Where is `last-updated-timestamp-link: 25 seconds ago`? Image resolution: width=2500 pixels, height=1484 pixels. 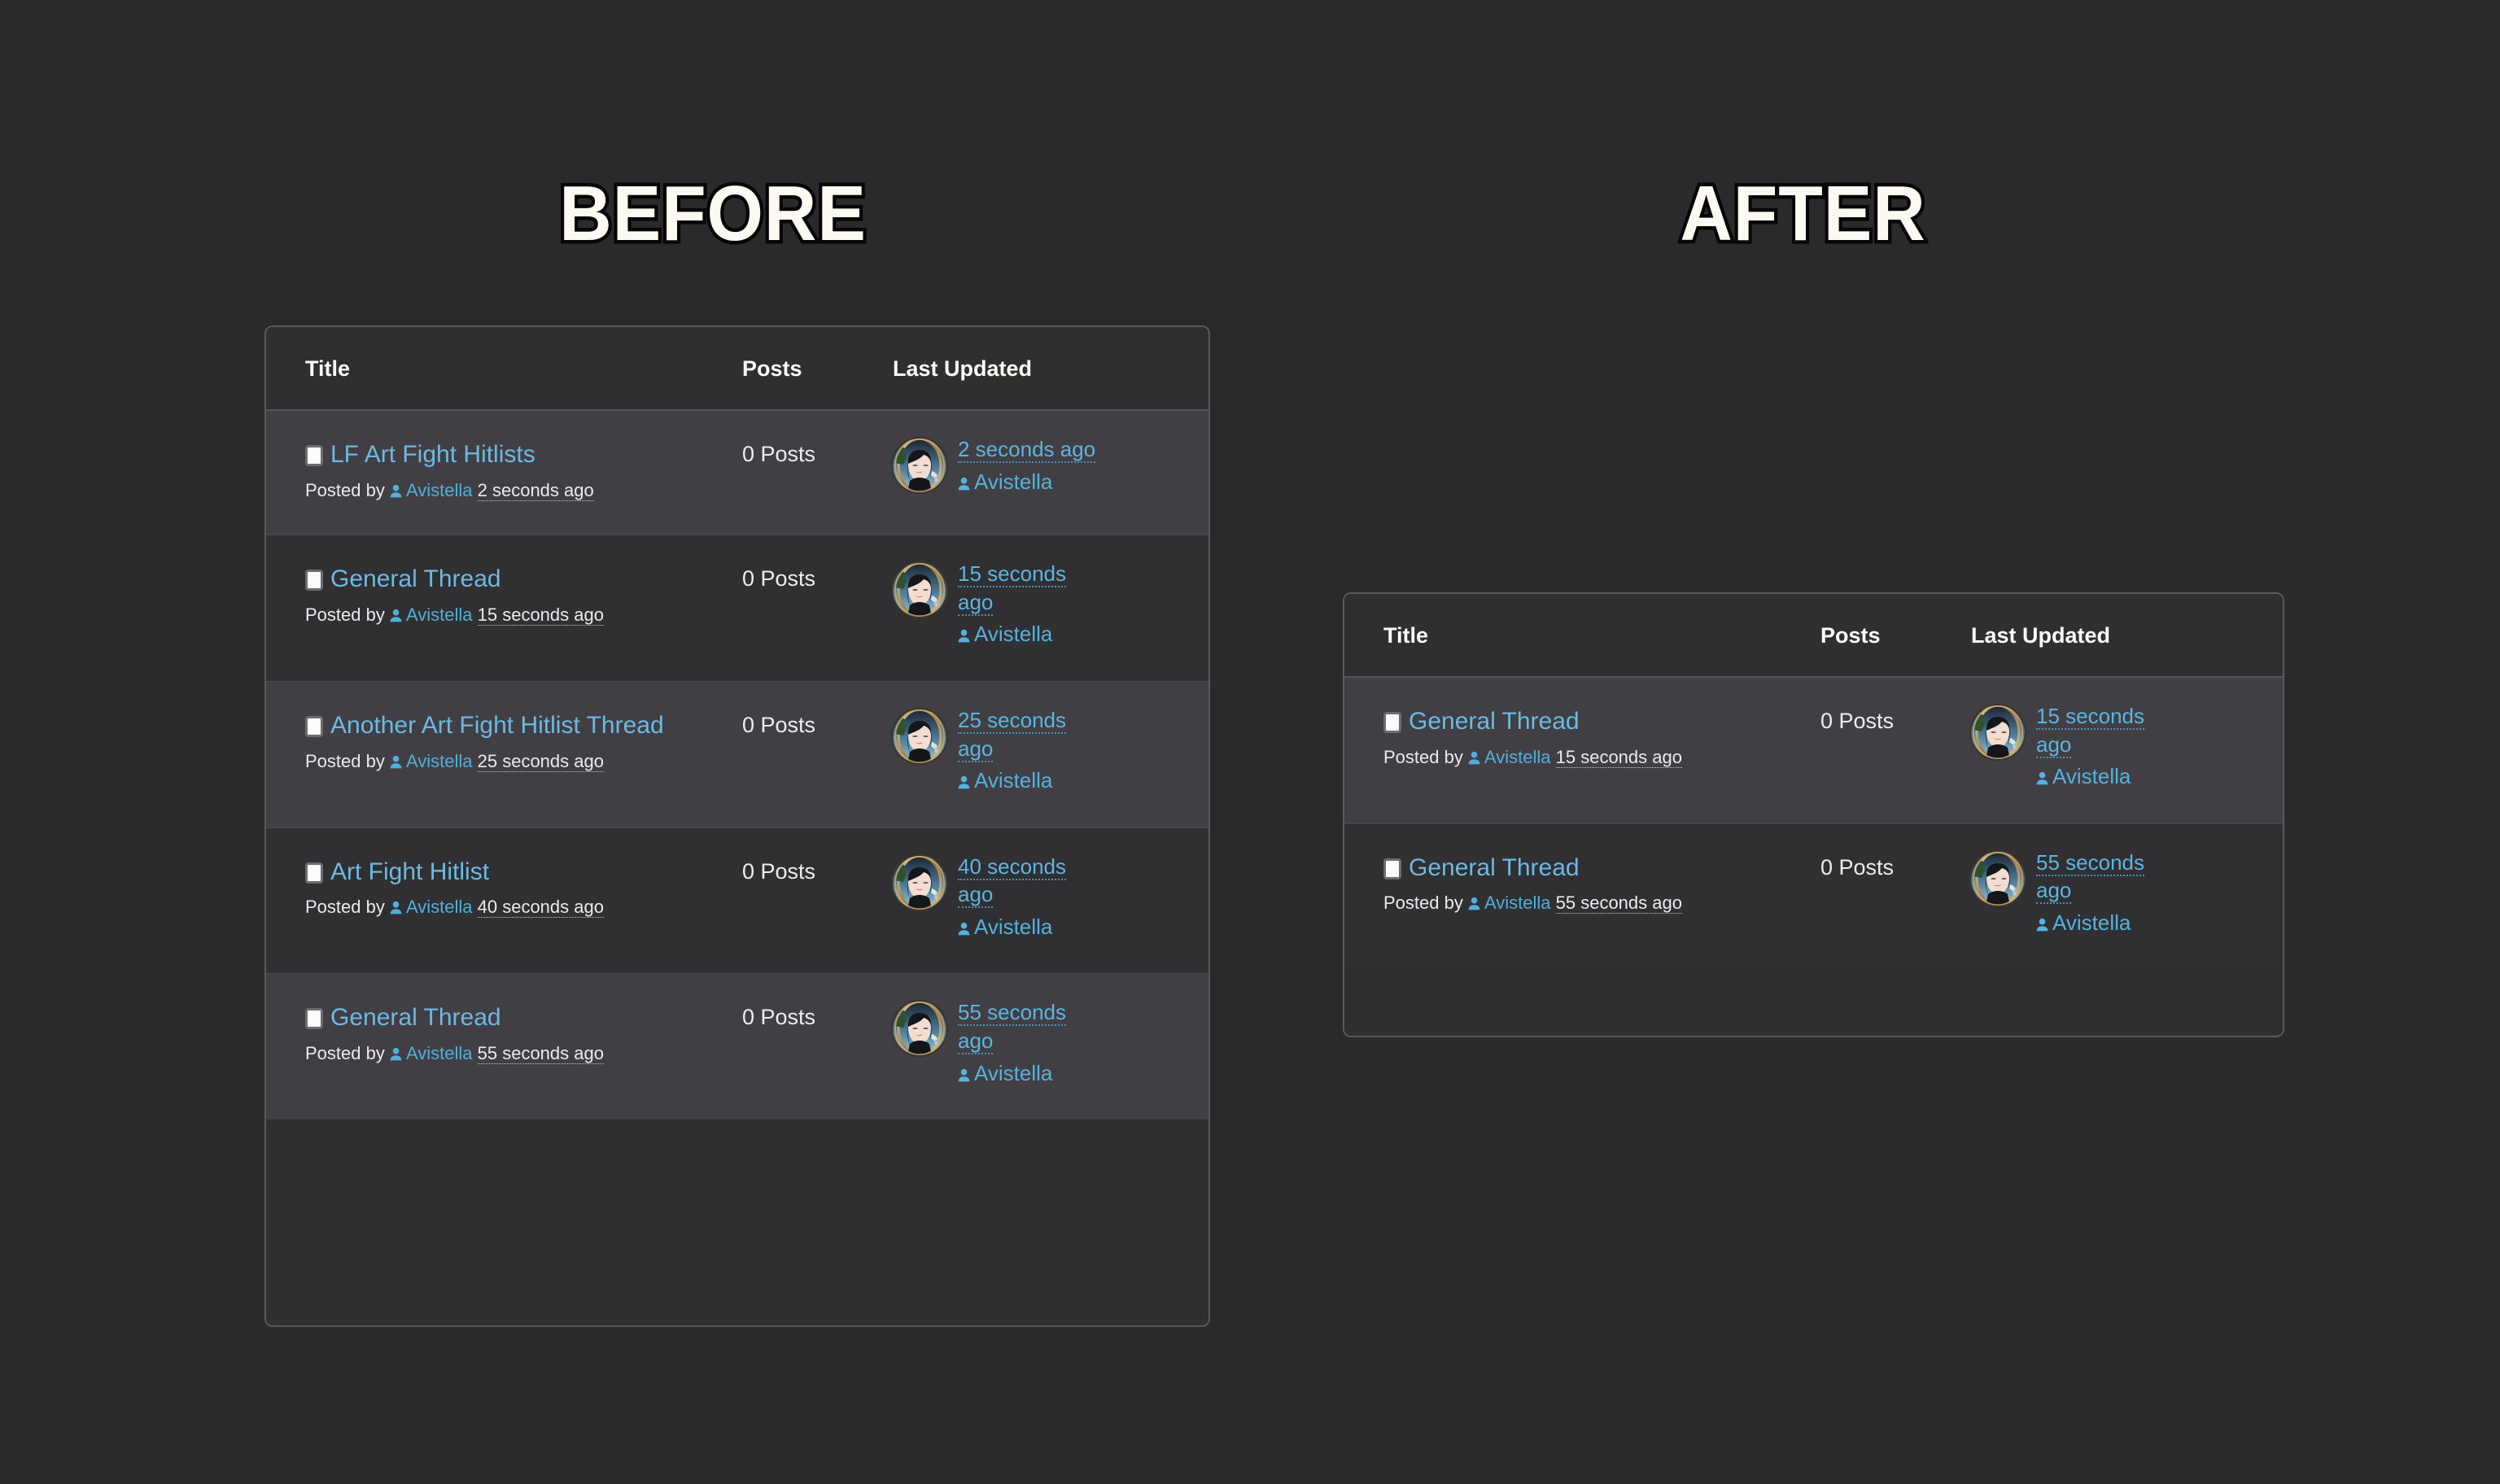 last-updated-timestamp-link: 25 seconds ago is located at coordinates (1012, 735).